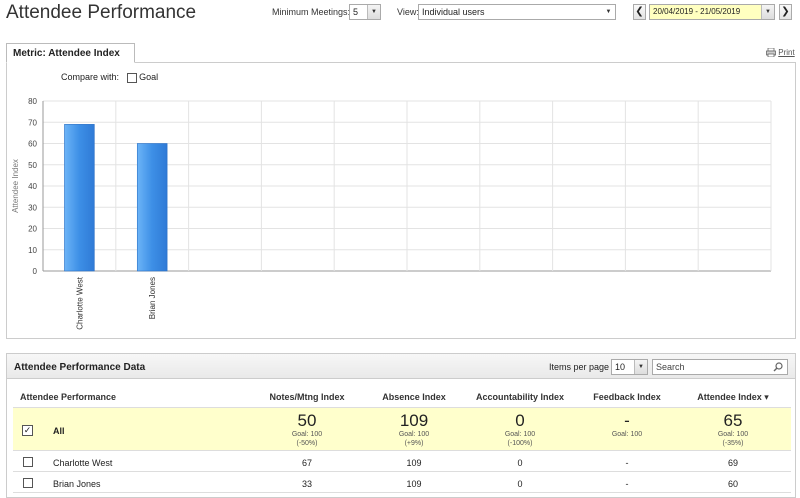  I want to click on all-checkbox: ✓, so click(27, 430).